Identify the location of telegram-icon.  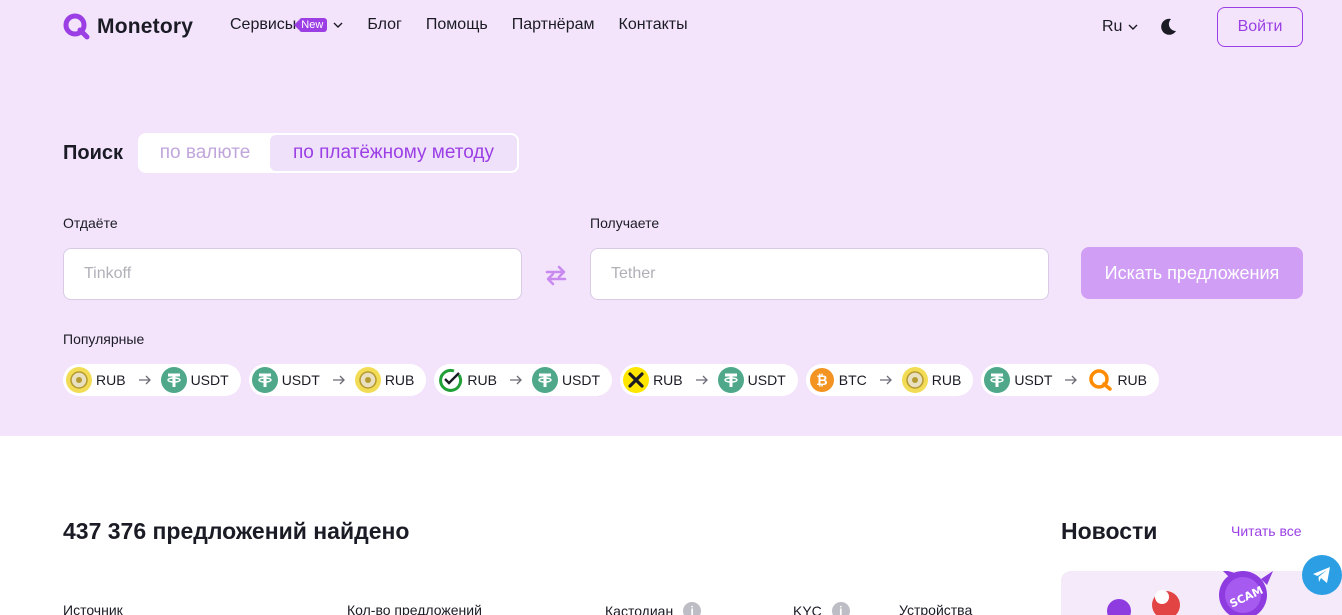
(1321, 575).